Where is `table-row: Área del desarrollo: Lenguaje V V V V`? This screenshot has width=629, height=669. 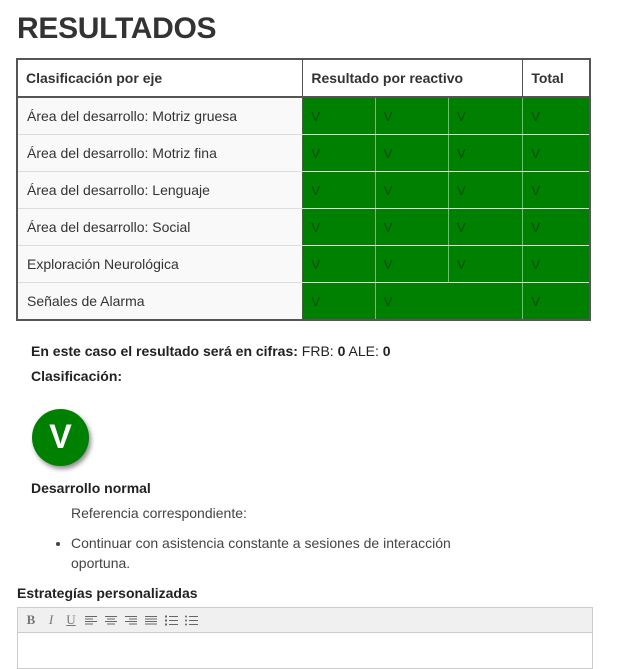
table-row: Área del desarrollo: Lenguaje V V V V is located at coordinates (303, 190).